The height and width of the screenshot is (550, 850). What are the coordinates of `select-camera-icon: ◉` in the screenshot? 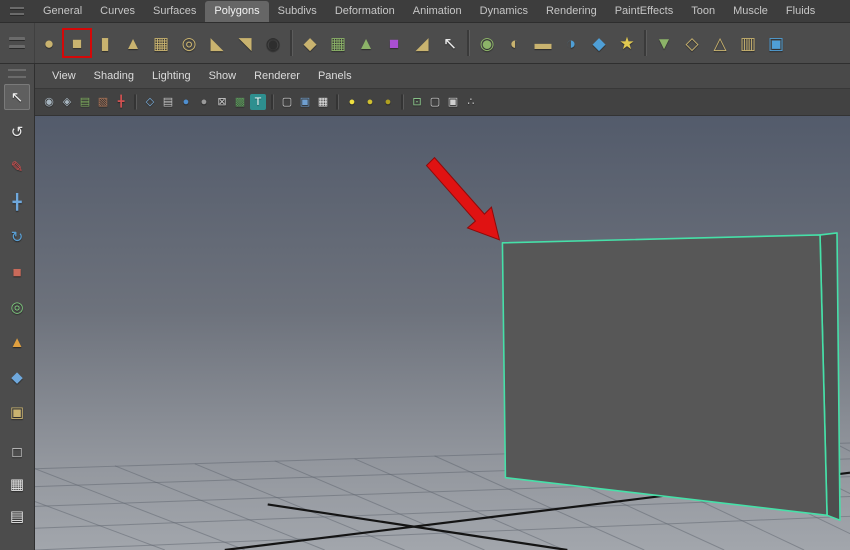 It's located at (49, 102).